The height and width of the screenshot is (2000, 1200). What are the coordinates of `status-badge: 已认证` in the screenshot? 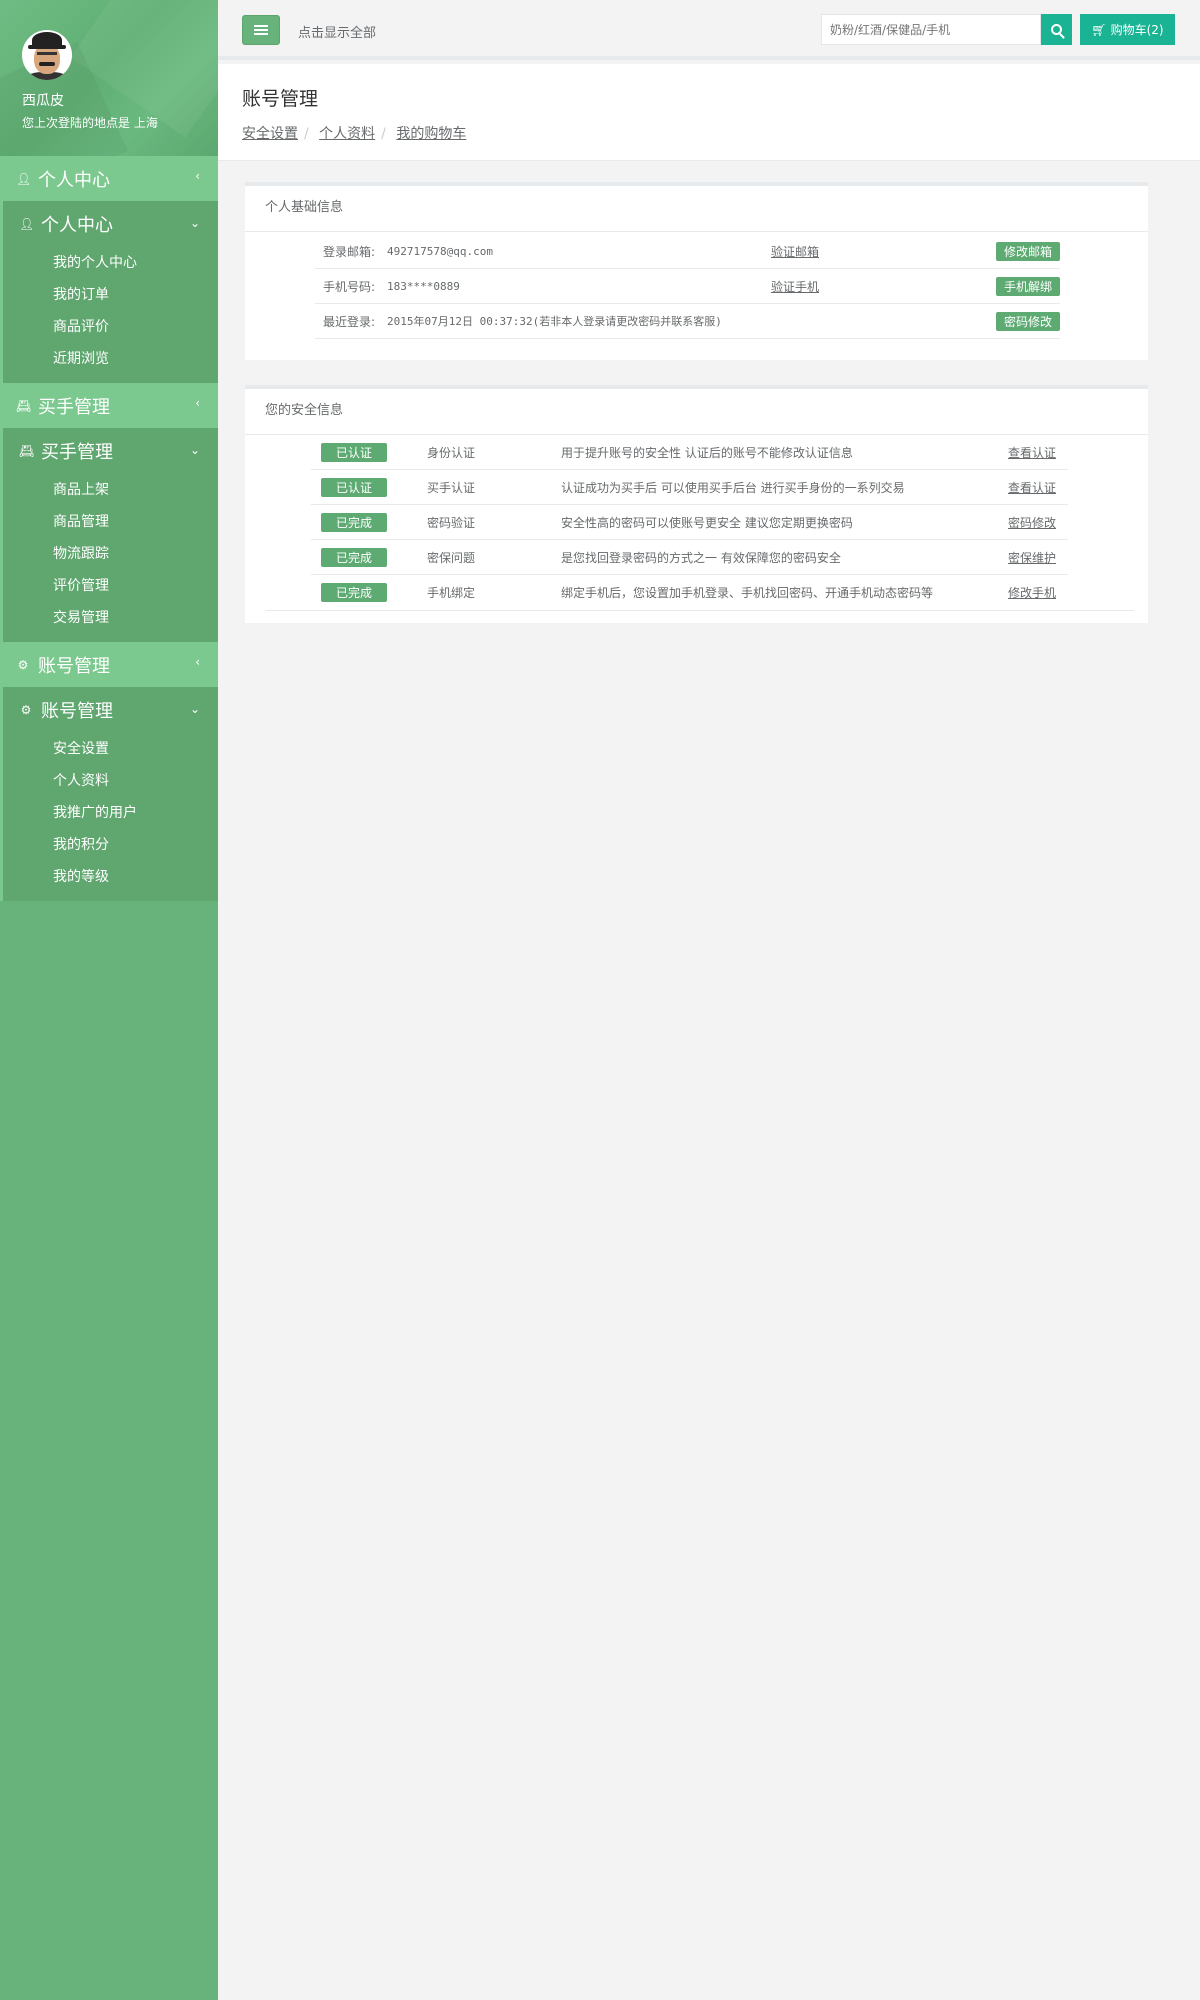 It's located at (354, 487).